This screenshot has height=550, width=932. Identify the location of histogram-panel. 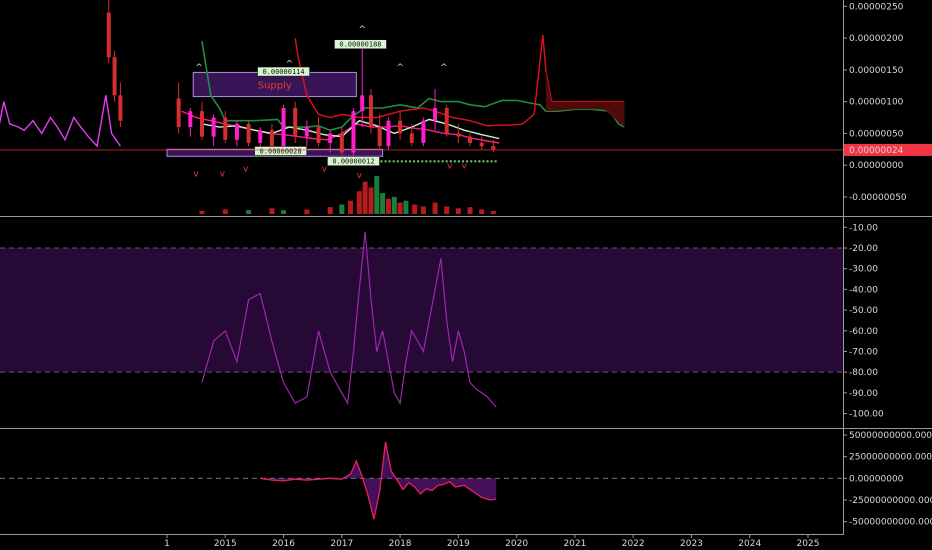
(421, 480).